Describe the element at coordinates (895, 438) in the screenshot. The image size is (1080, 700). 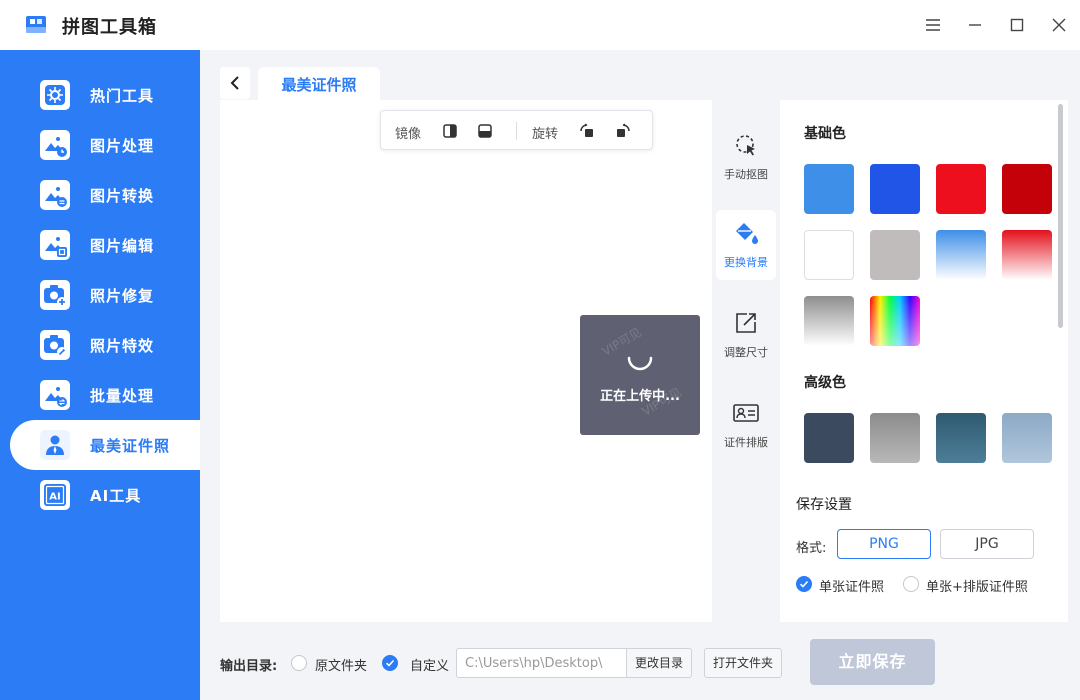
I see `swatch-medium-gray` at that location.